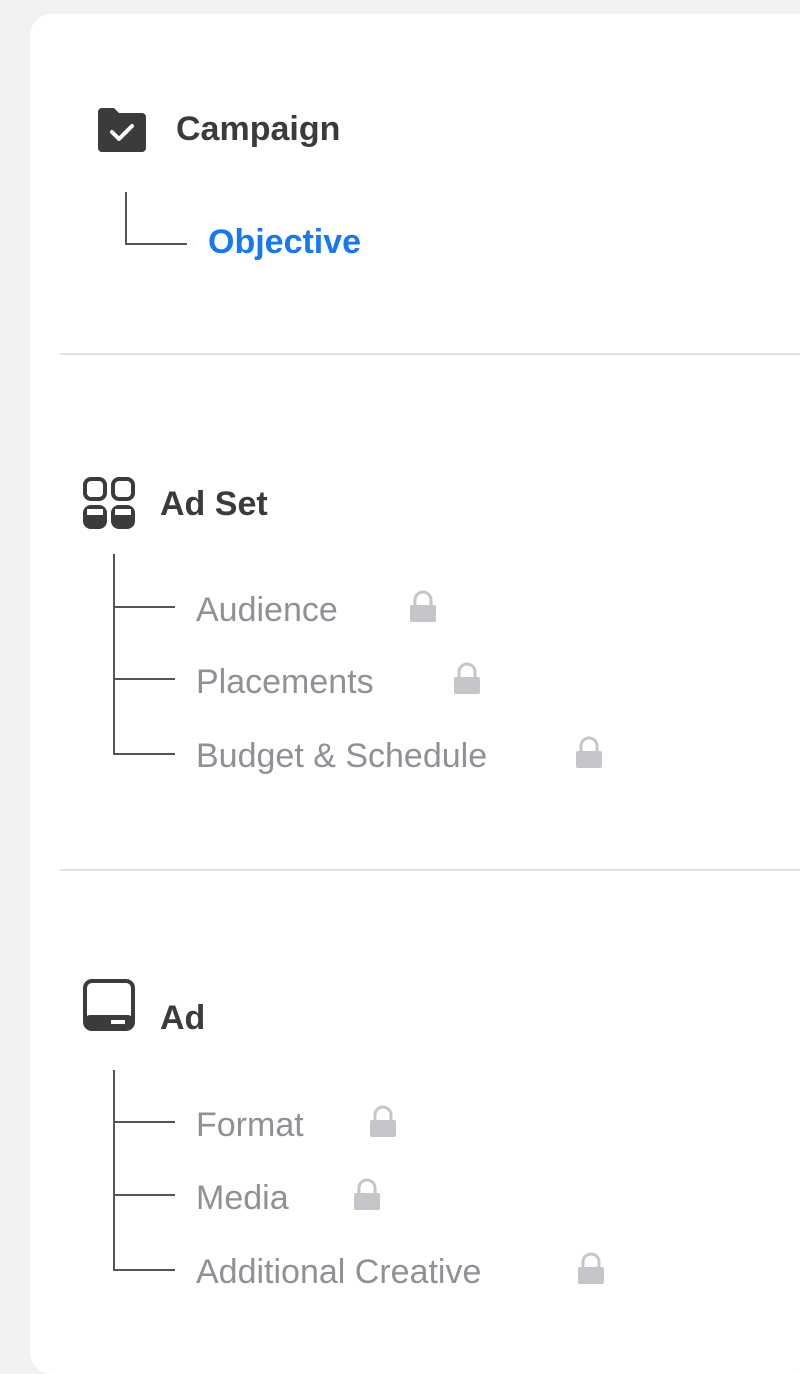 The image size is (800, 1374). I want to click on grid-icon, so click(109, 503).